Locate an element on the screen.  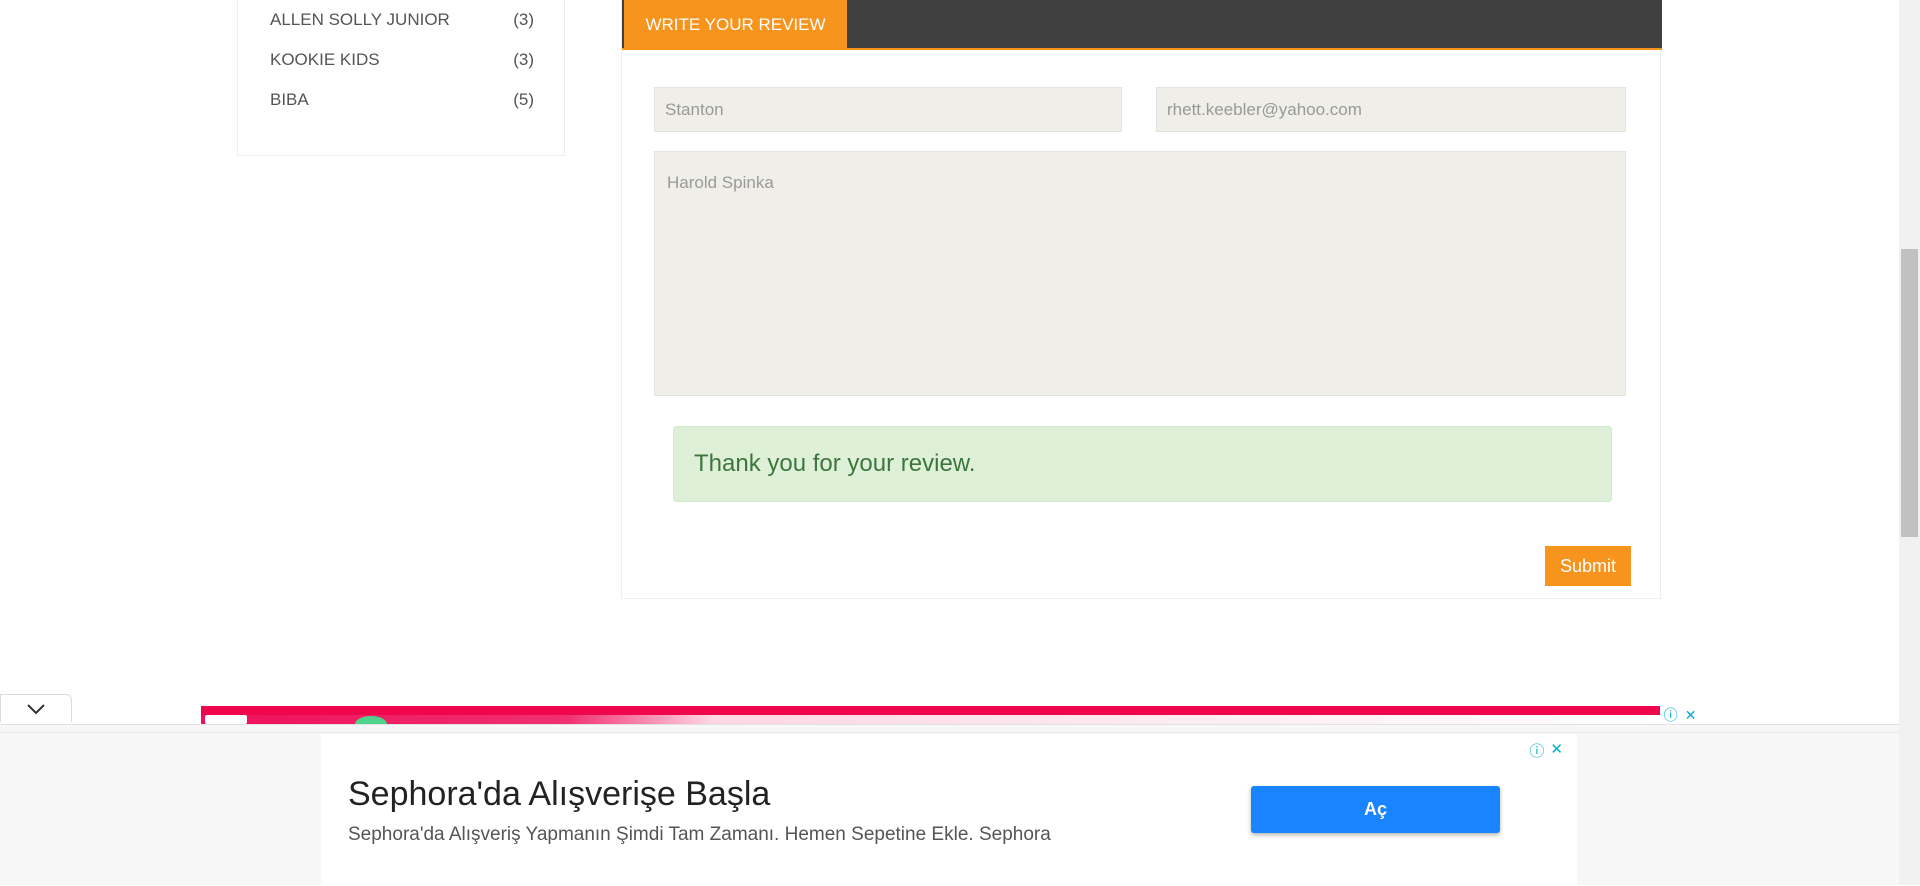
brand-name: ALLEN SOLLY JUNIOR is located at coordinates (360, 19).